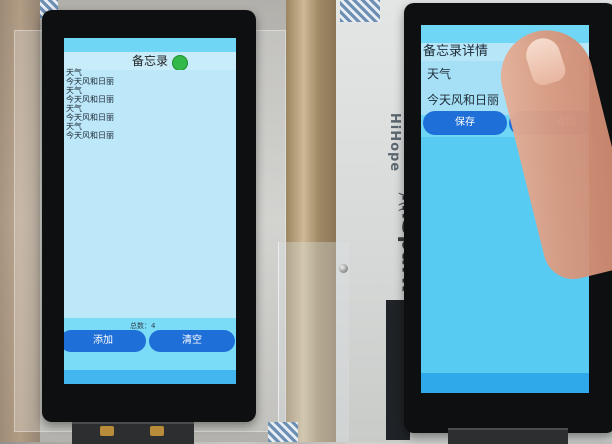 The width and height of the screenshot is (612, 444). What do you see at coordinates (192, 341) in the screenshot?
I see `clear-button: 清空` at bounding box center [192, 341].